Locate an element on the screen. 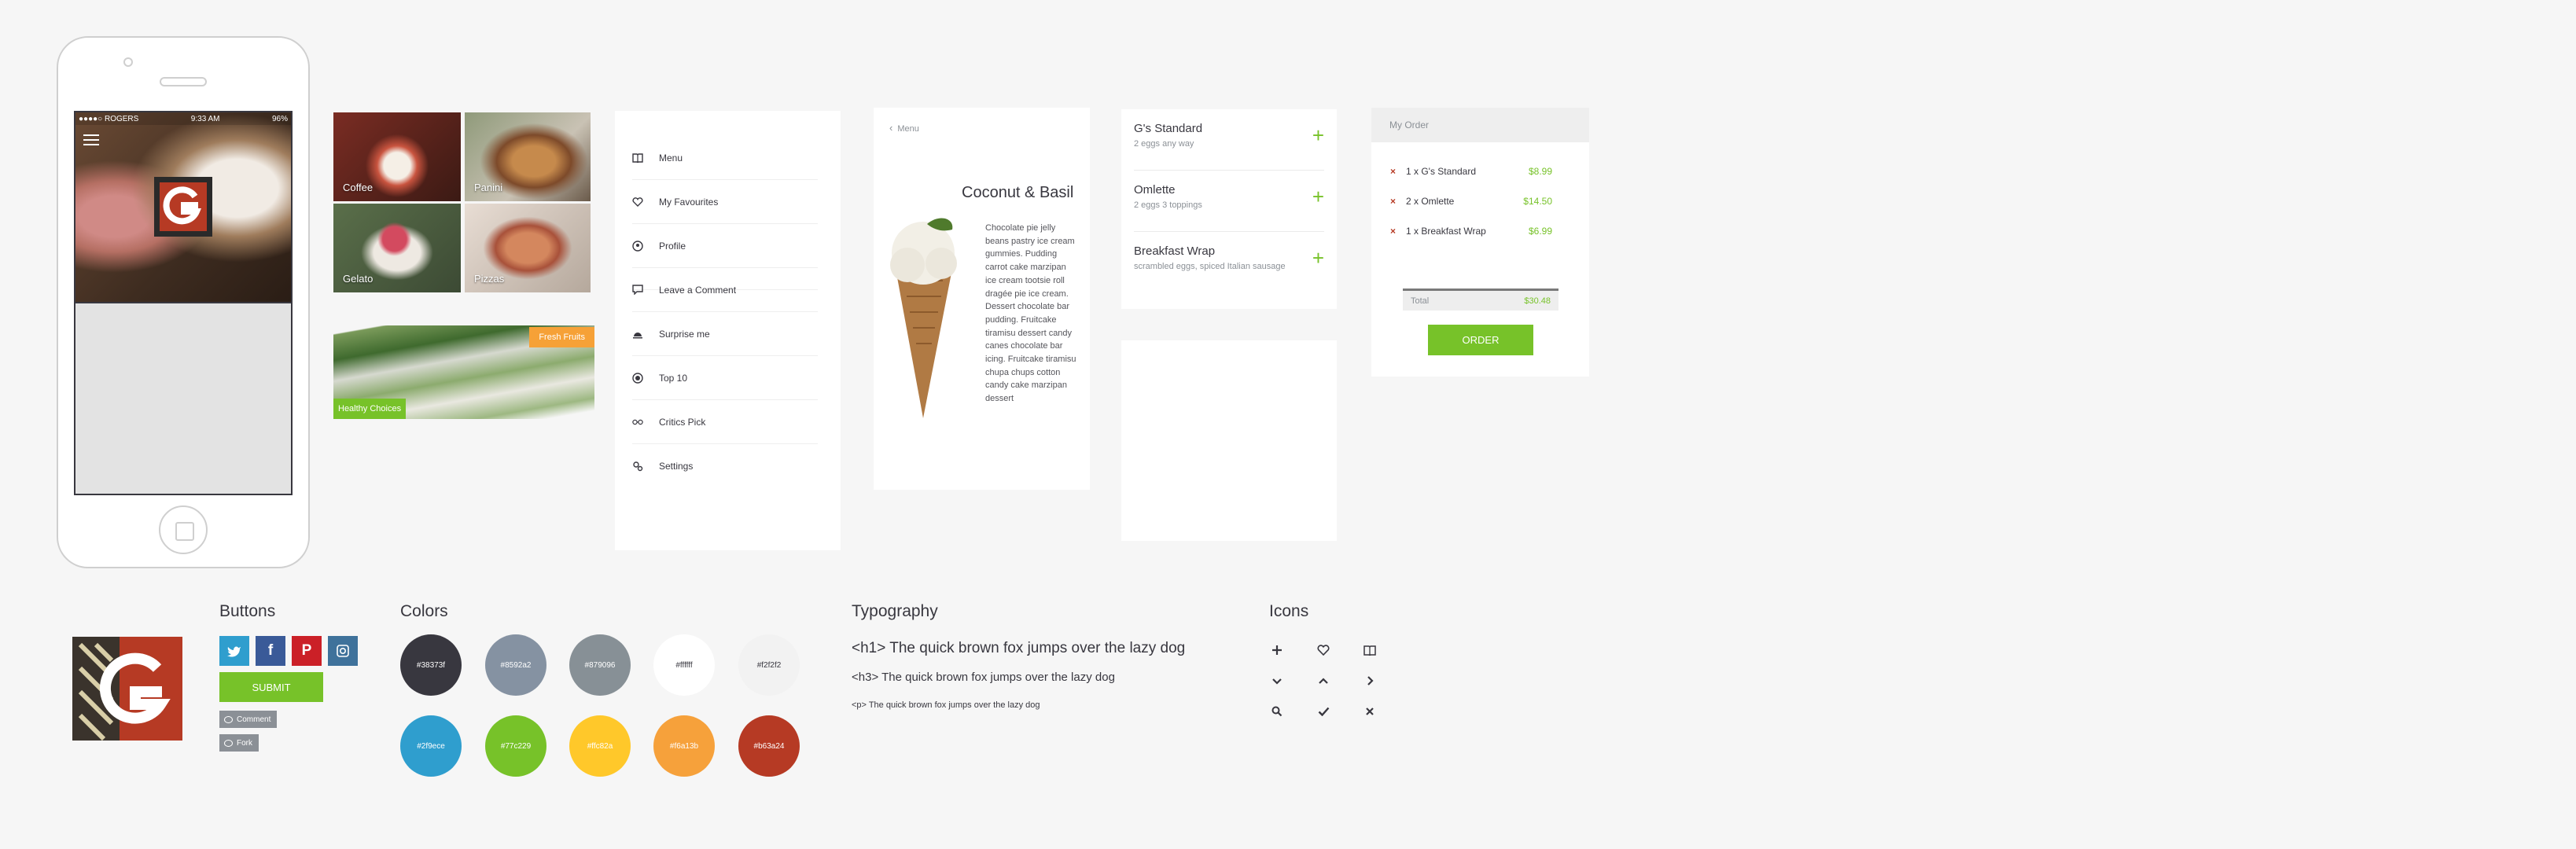 The image size is (2576, 849). menu-item-label: Menu is located at coordinates (671, 158).